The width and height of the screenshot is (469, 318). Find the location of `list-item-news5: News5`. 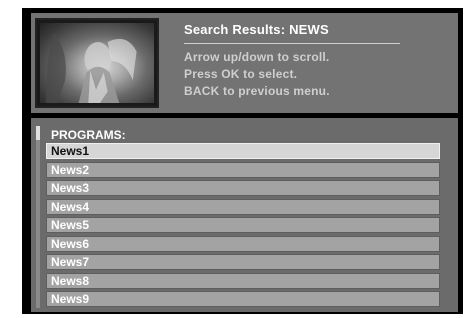

list-item-news5: News5 is located at coordinates (243, 225).